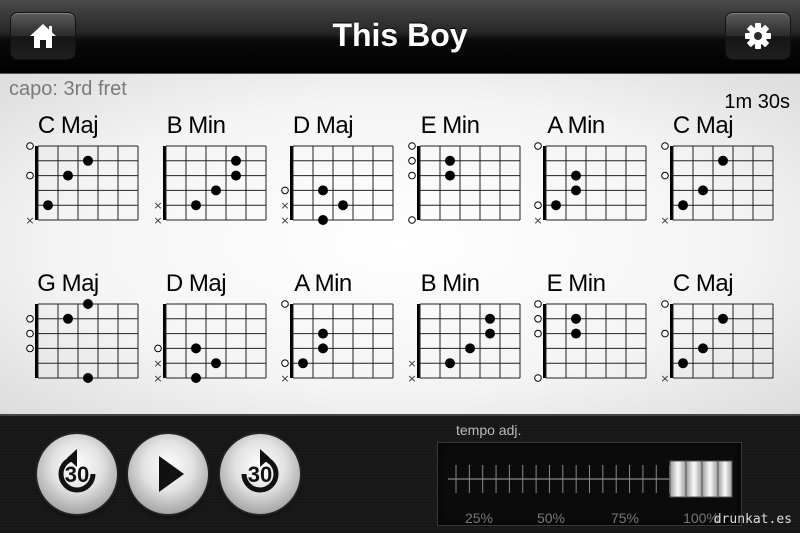 The width and height of the screenshot is (800, 533). I want to click on settings-button, so click(758, 36).